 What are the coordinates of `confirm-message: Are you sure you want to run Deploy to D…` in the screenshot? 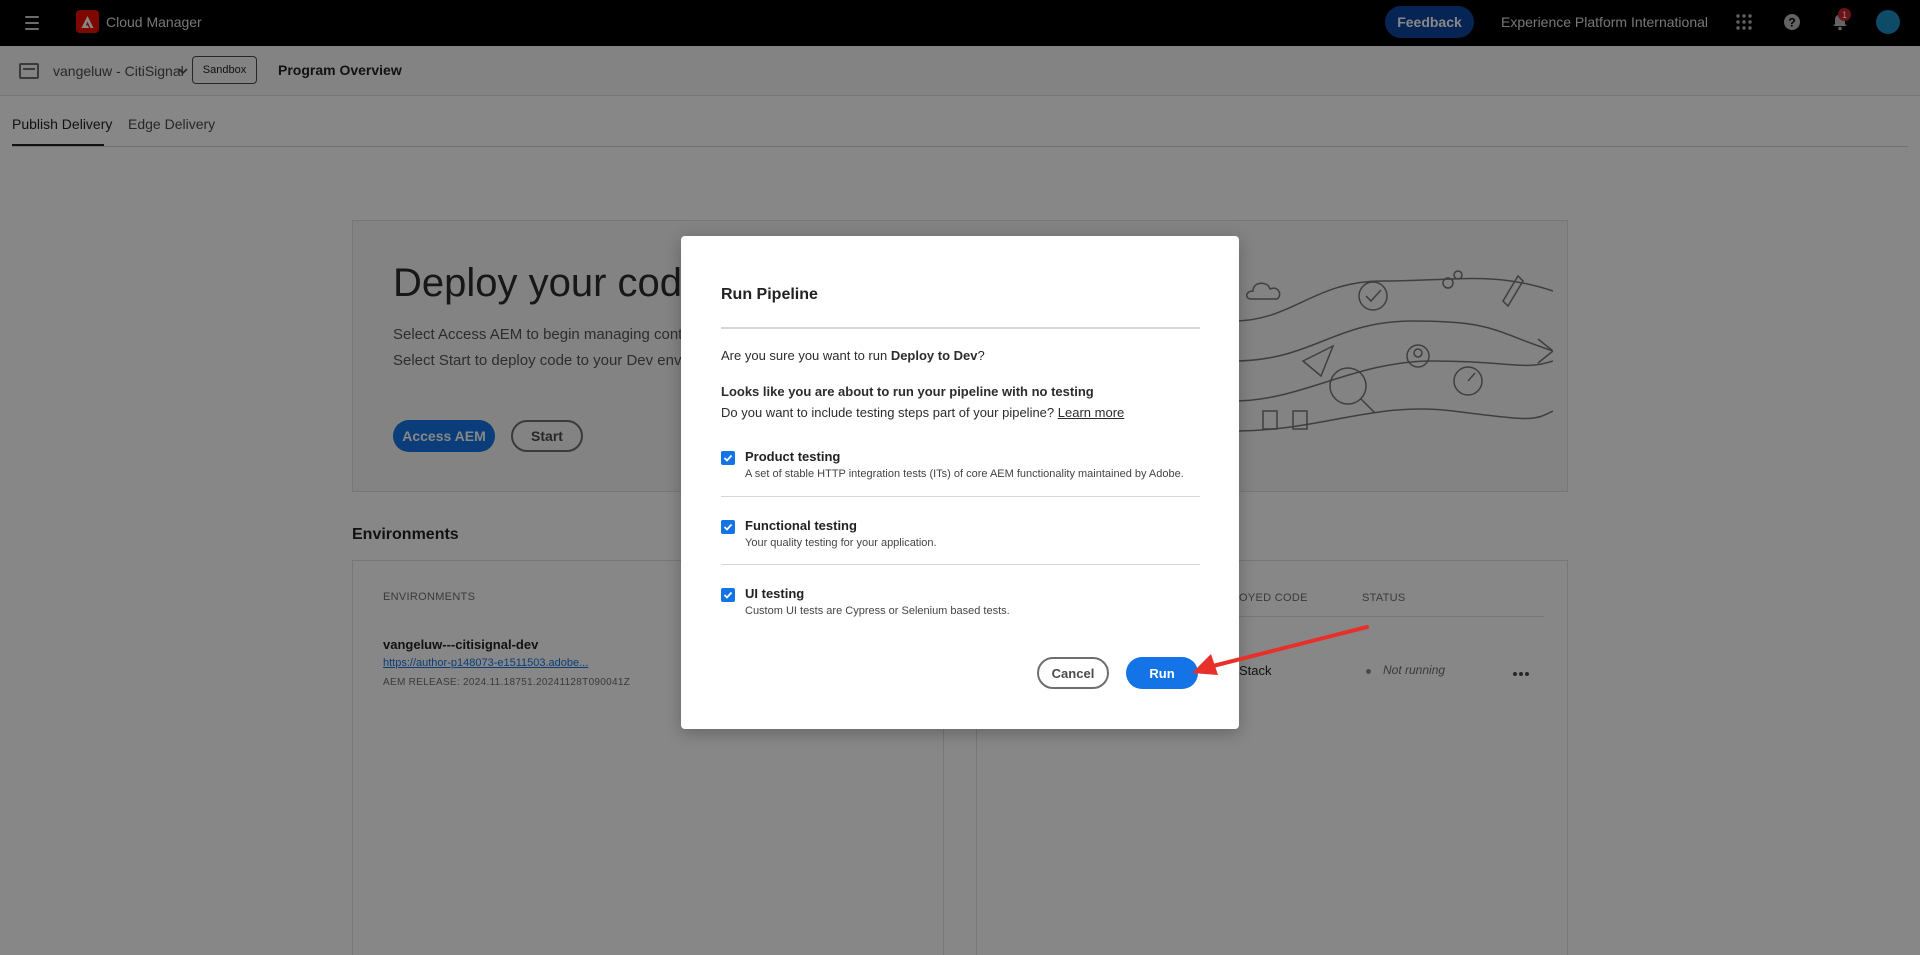 It's located at (853, 355).